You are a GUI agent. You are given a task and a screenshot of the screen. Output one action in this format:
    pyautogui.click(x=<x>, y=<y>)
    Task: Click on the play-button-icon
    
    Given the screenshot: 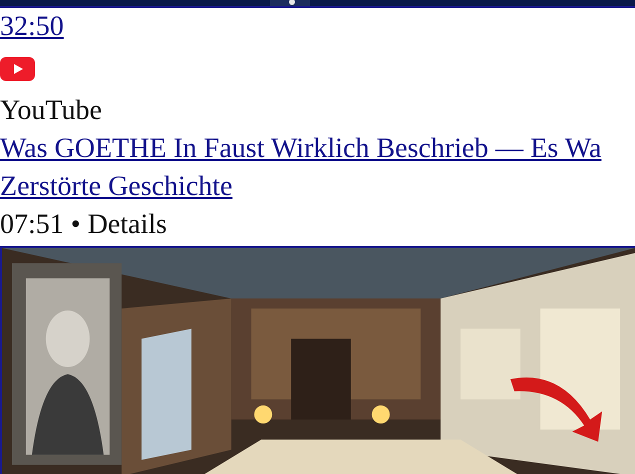 What is the action you would take?
    pyautogui.click(x=17, y=69)
    